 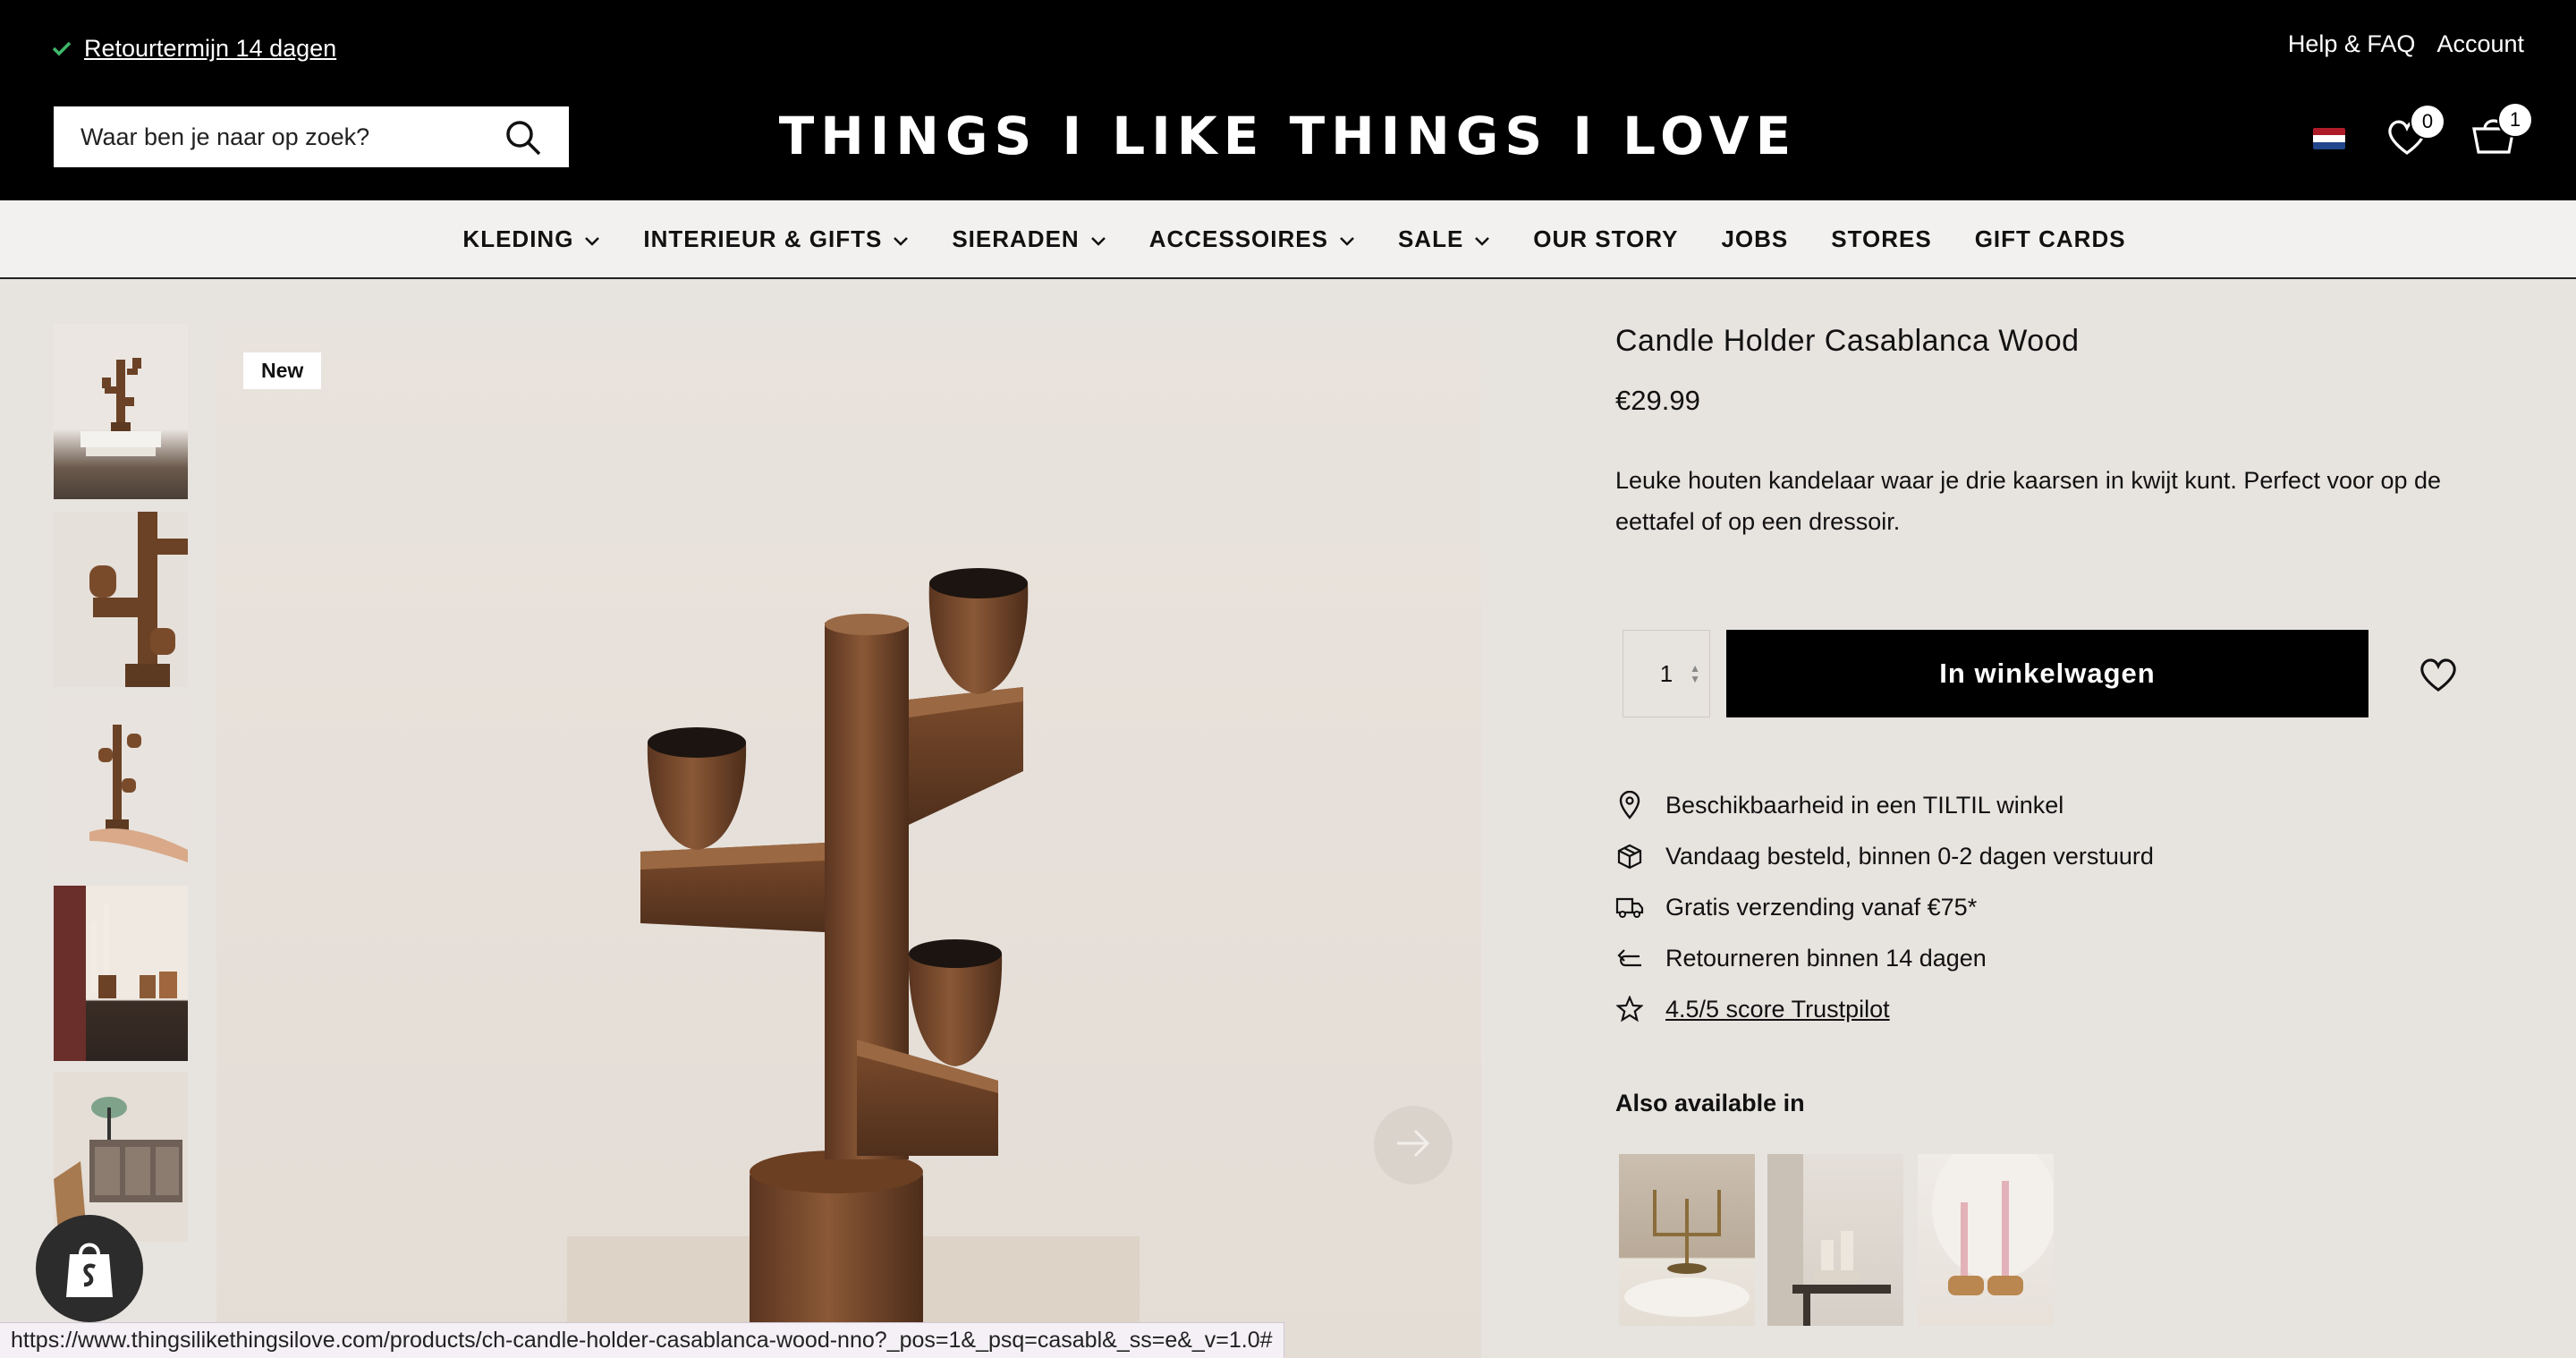 I want to click on shopping-basket-icon, so click(x=2493, y=139).